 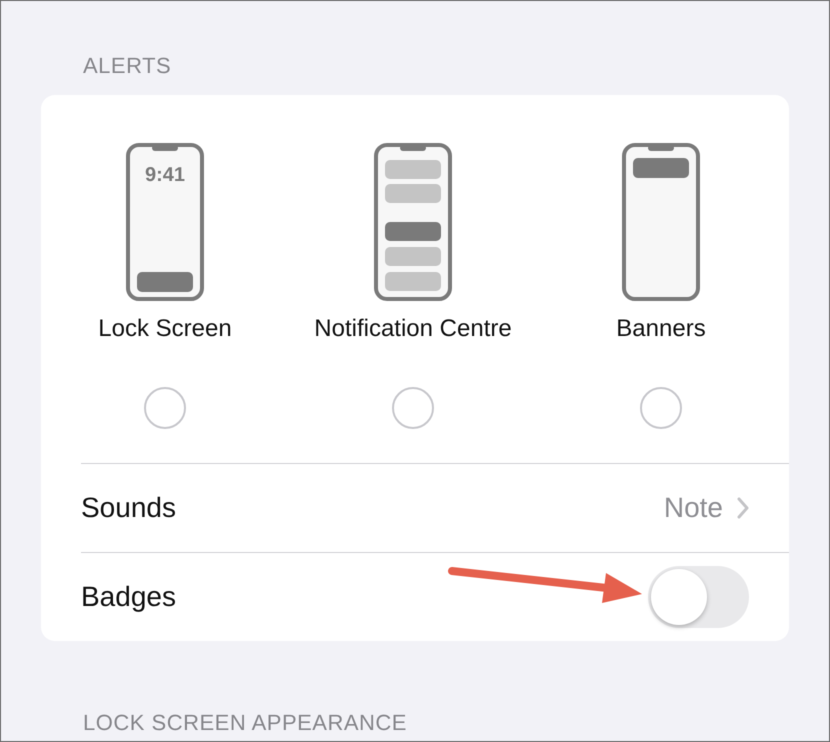 I want to click on clock-text: 9:41, so click(x=165, y=175).